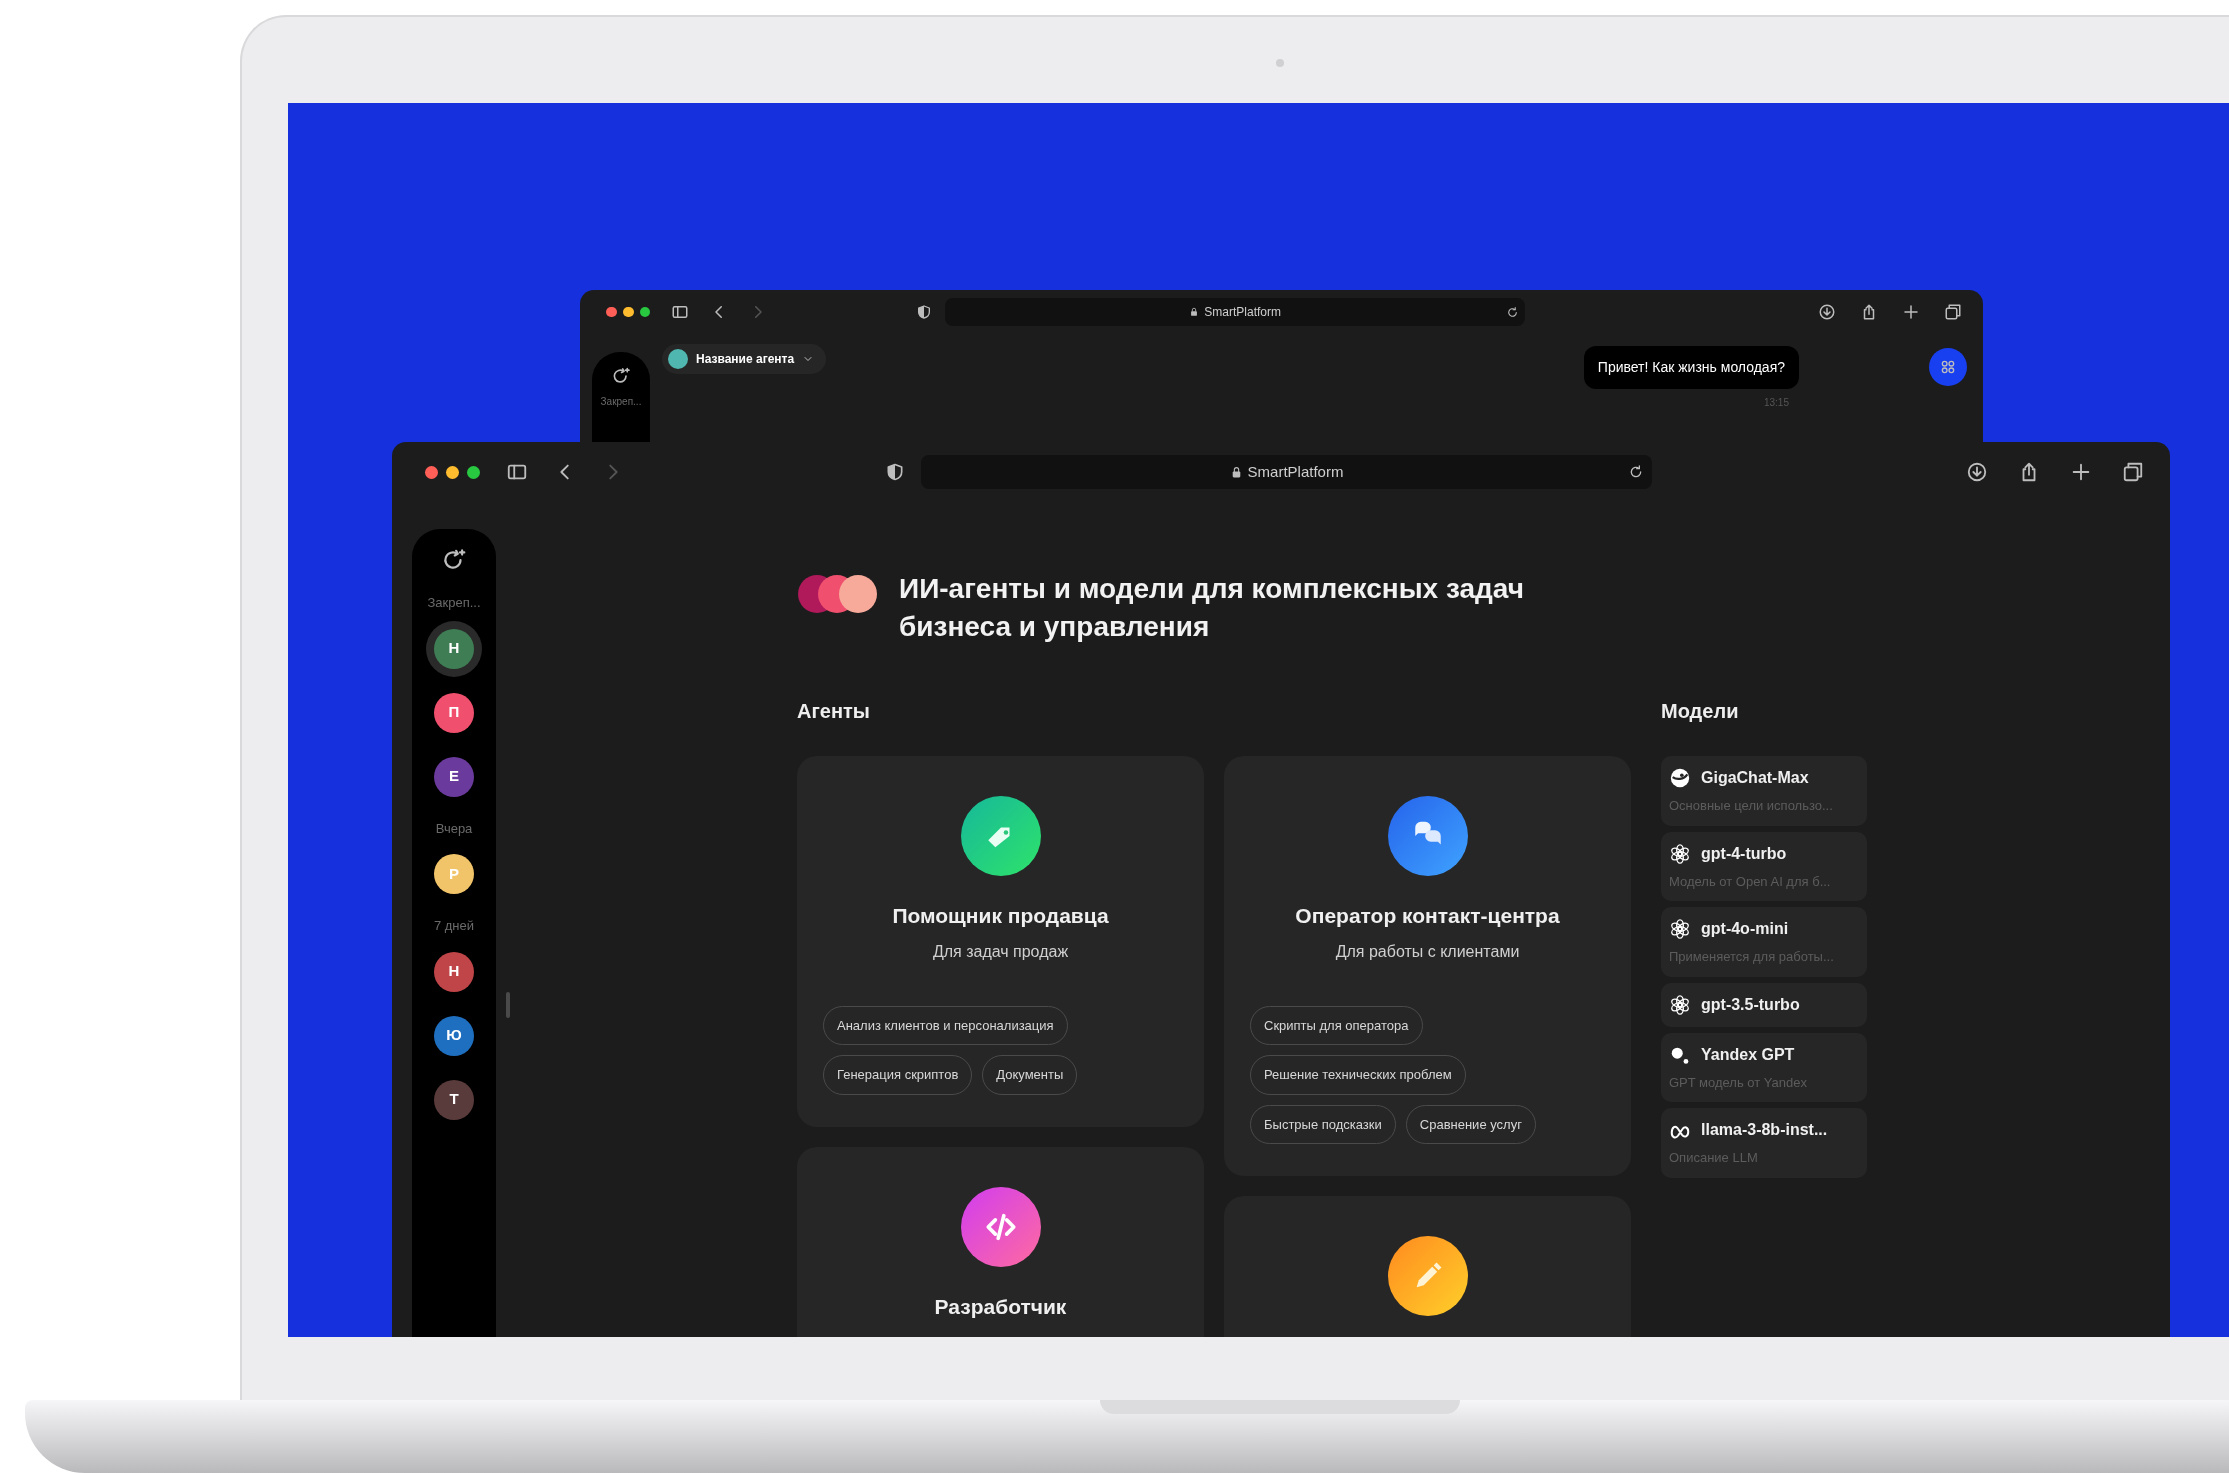 This screenshot has width=2229, height=1473. Describe the element at coordinates (454, 971) in the screenshot. I see `chat-avatar: Н` at that location.